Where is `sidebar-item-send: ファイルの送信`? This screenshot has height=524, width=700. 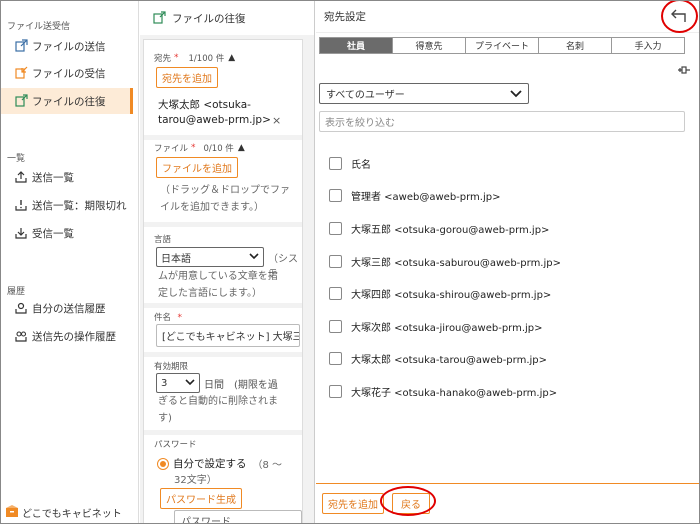 sidebar-item-send: ファイルの送信 is located at coordinates (67, 46).